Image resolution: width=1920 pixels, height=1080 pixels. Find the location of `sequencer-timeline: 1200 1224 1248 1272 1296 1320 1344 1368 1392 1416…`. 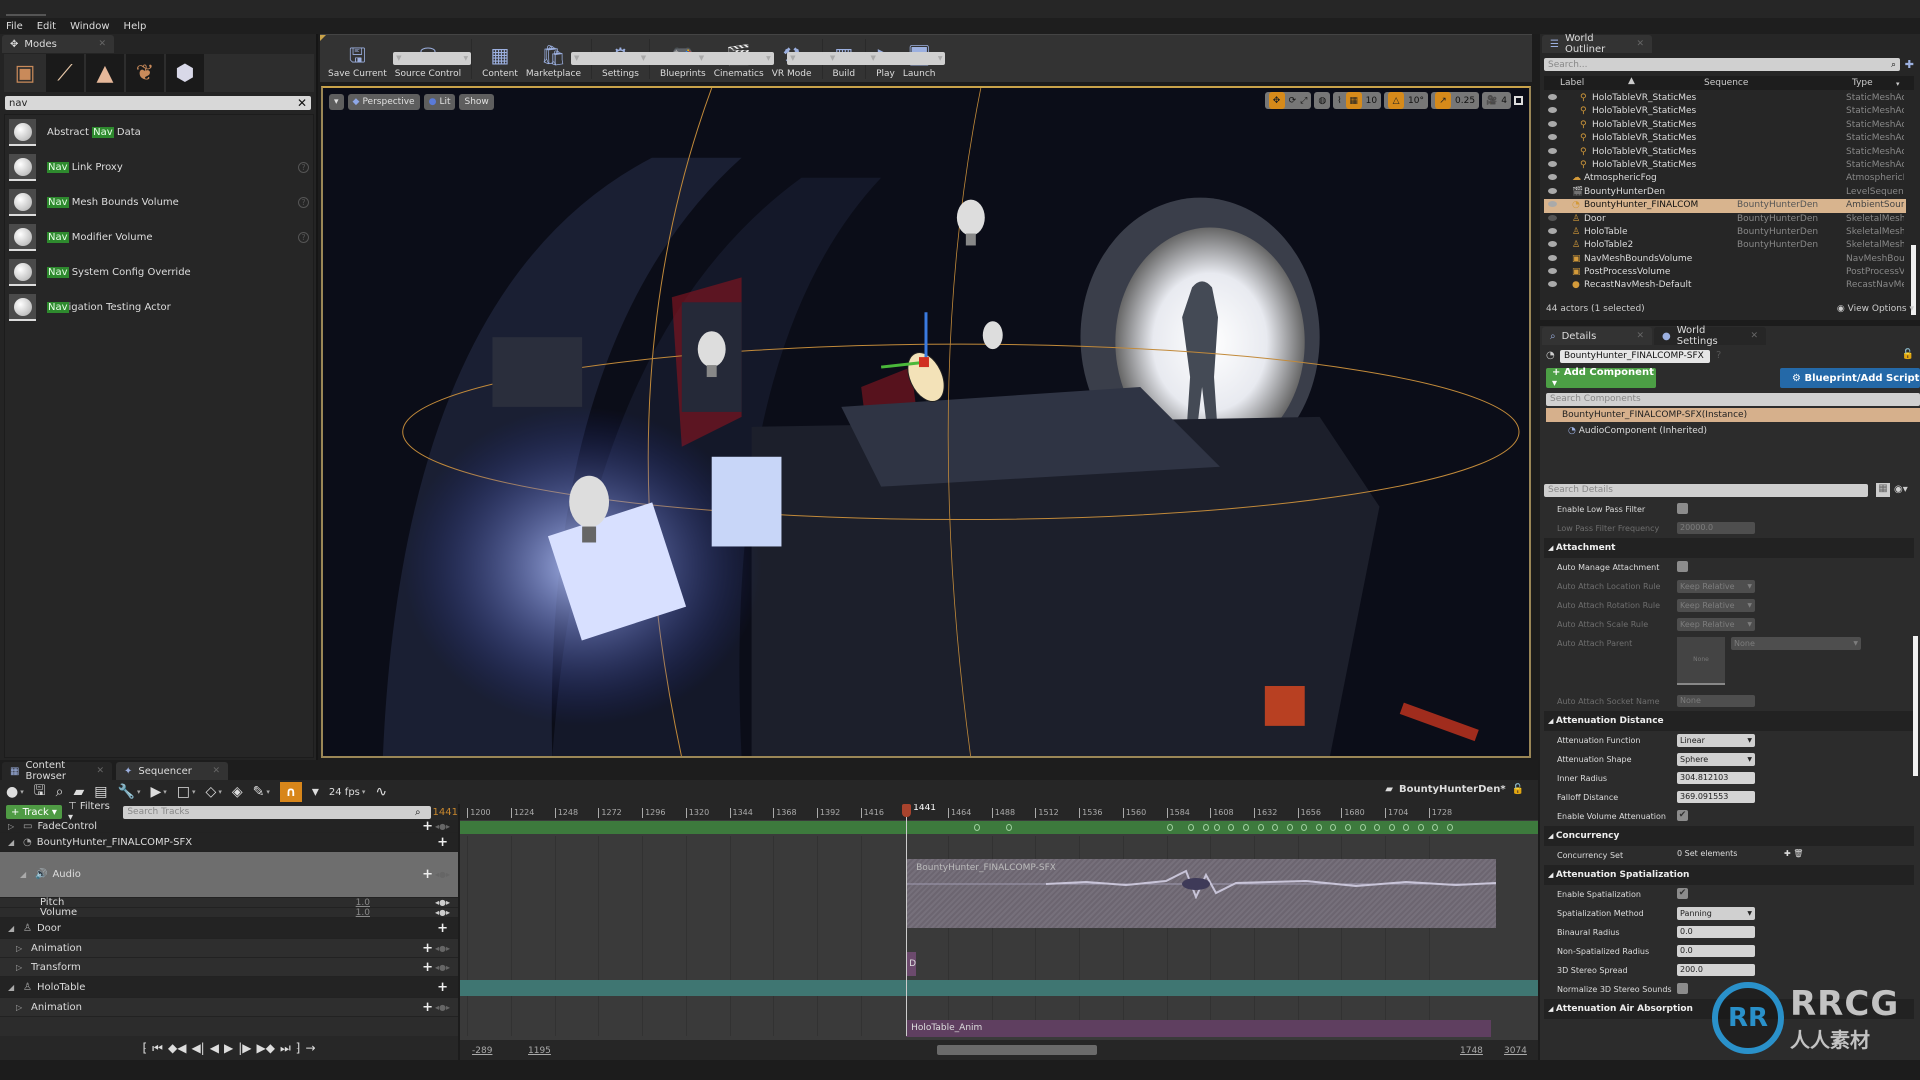

sequencer-timeline: 1200 1224 1248 1272 1296 1320 1344 1368 1392 1416… is located at coordinates (999, 932).